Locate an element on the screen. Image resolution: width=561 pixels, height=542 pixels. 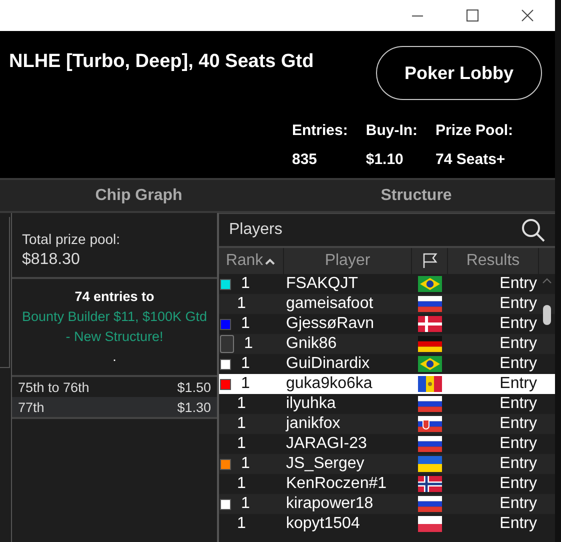
tournament-link: Bounty Builder $11, $100K Gtd - New Structure! is located at coordinates (114, 327).